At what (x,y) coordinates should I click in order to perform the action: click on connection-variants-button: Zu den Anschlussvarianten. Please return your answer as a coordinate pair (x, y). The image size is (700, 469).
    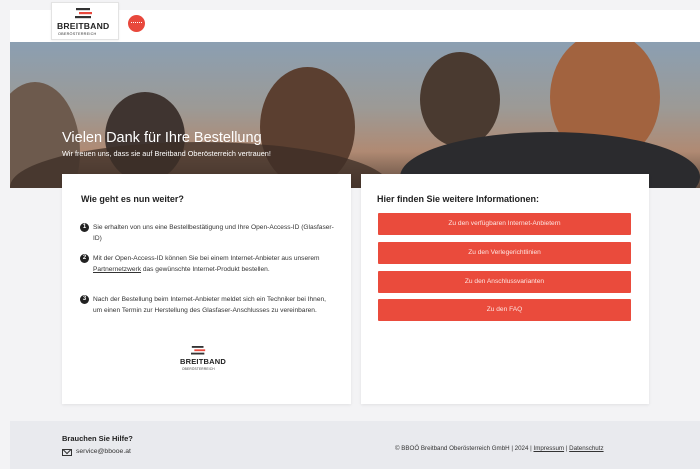
    Looking at the image, I should click on (504, 282).